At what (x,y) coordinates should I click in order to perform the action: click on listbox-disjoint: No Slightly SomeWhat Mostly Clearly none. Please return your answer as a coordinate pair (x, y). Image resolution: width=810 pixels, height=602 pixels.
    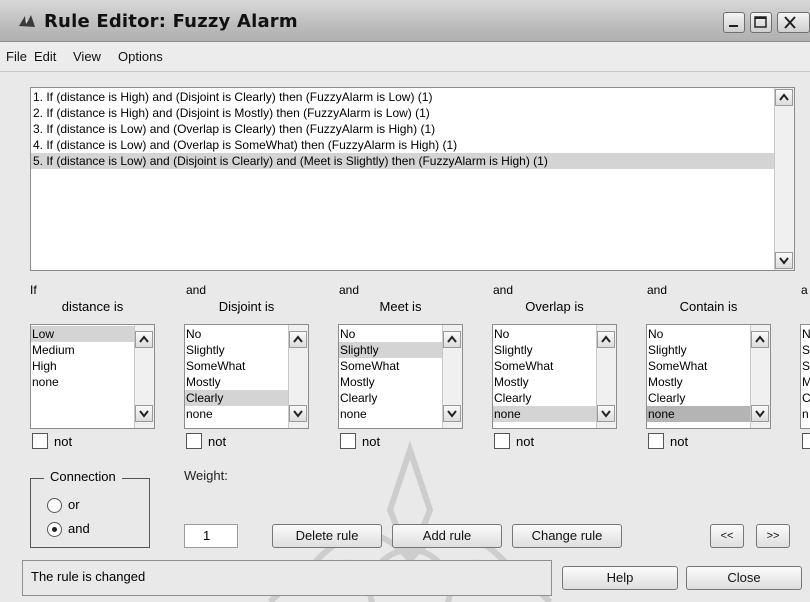
    Looking at the image, I should click on (246, 376).